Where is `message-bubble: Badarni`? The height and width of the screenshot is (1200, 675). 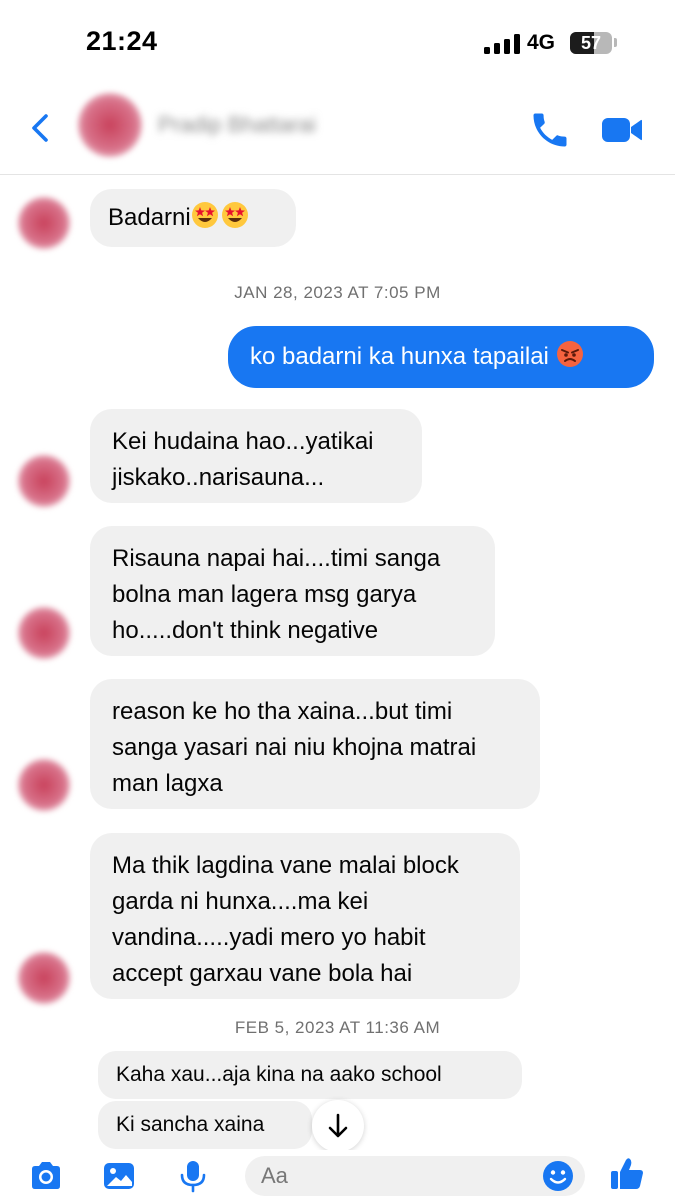
message-bubble: Badarni is located at coordinates (193, 218).